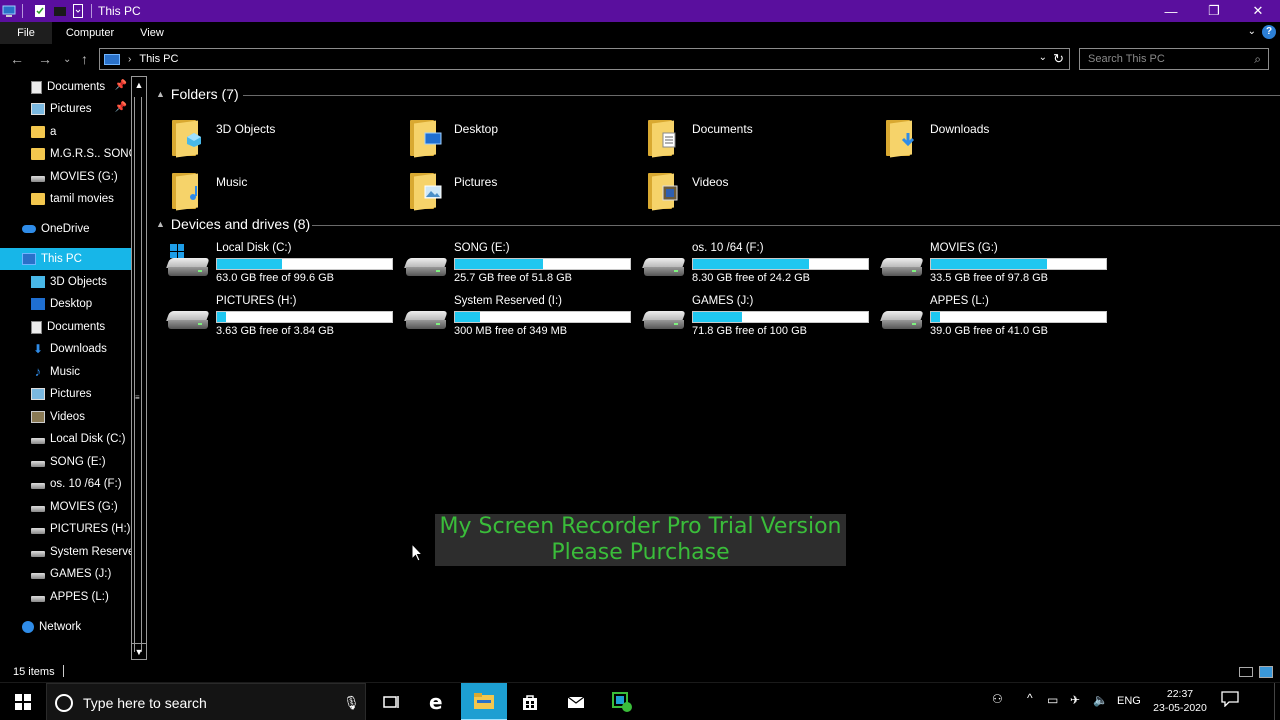 The height and width of the screenshot is (720, 1280). Describe the element at coordinates (985, 140) in the screenshot. I see `folder-item: Downloads` at that location.